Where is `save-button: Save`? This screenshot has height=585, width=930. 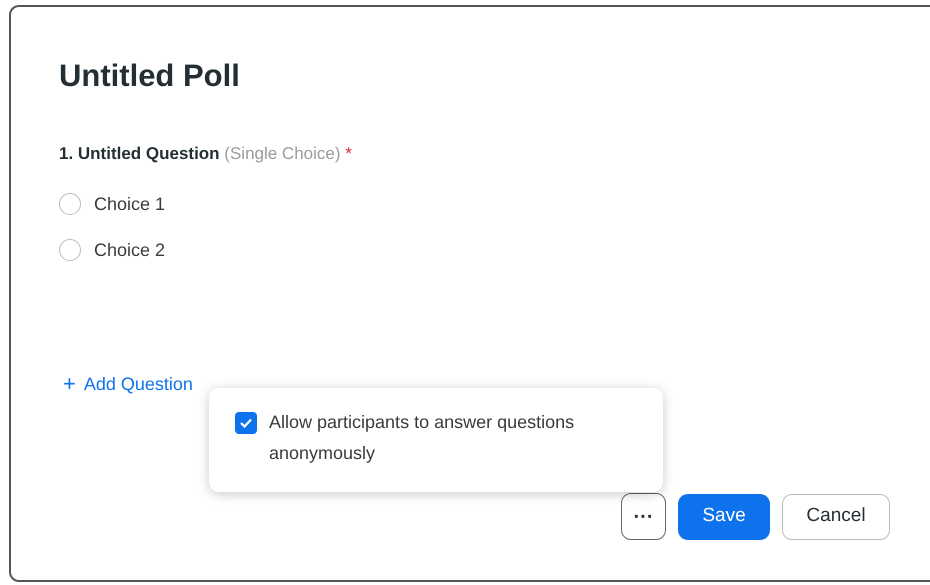 save-button: Save is located at coordinates (724, 517).